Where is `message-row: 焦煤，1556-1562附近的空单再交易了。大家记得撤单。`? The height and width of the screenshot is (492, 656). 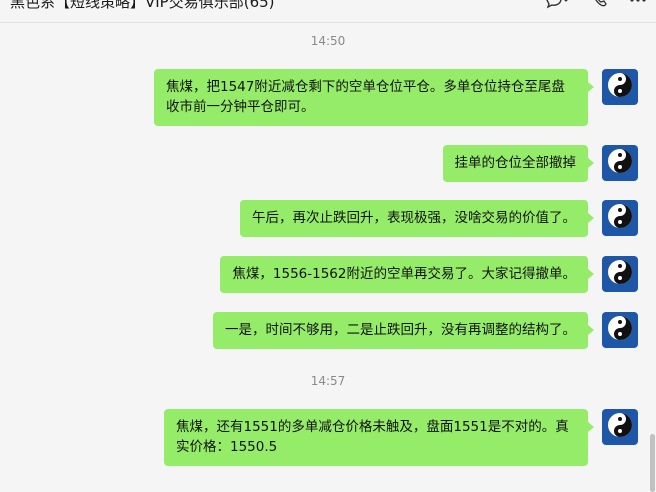 message-row: 焦煤，1556-1562附近的空单再交易了。大家记得撤单。 is located at coordinates (429, 274).